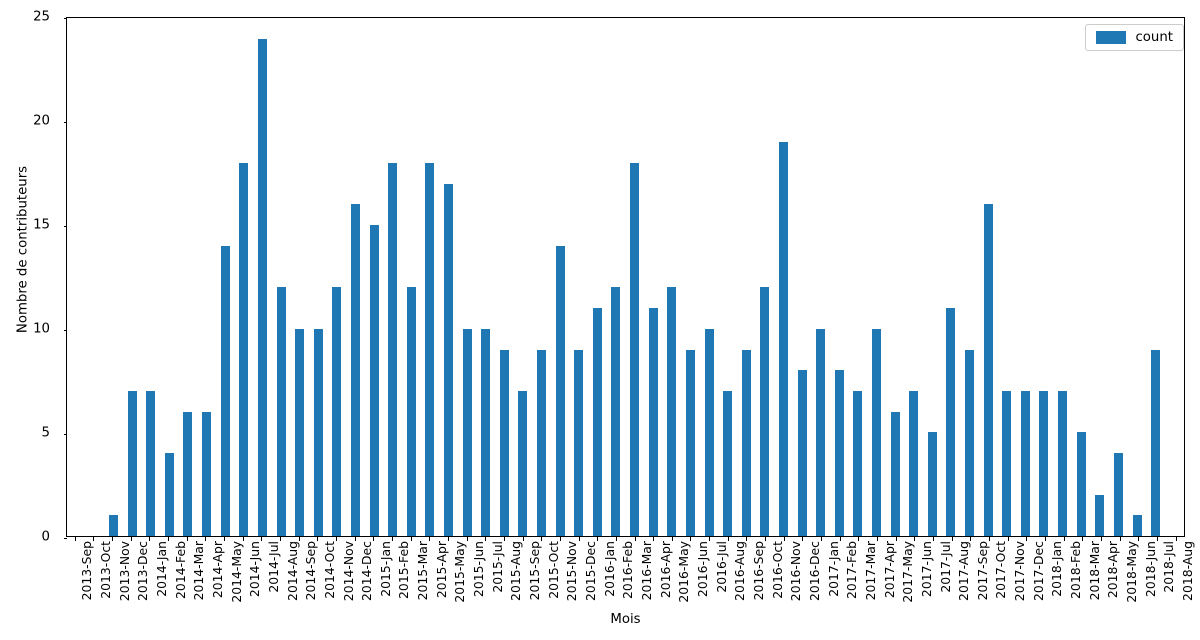  Describe the element at coordinates (304, 574) in the screenshot. I see `x-label-slot: 2014-Sep` at that location.